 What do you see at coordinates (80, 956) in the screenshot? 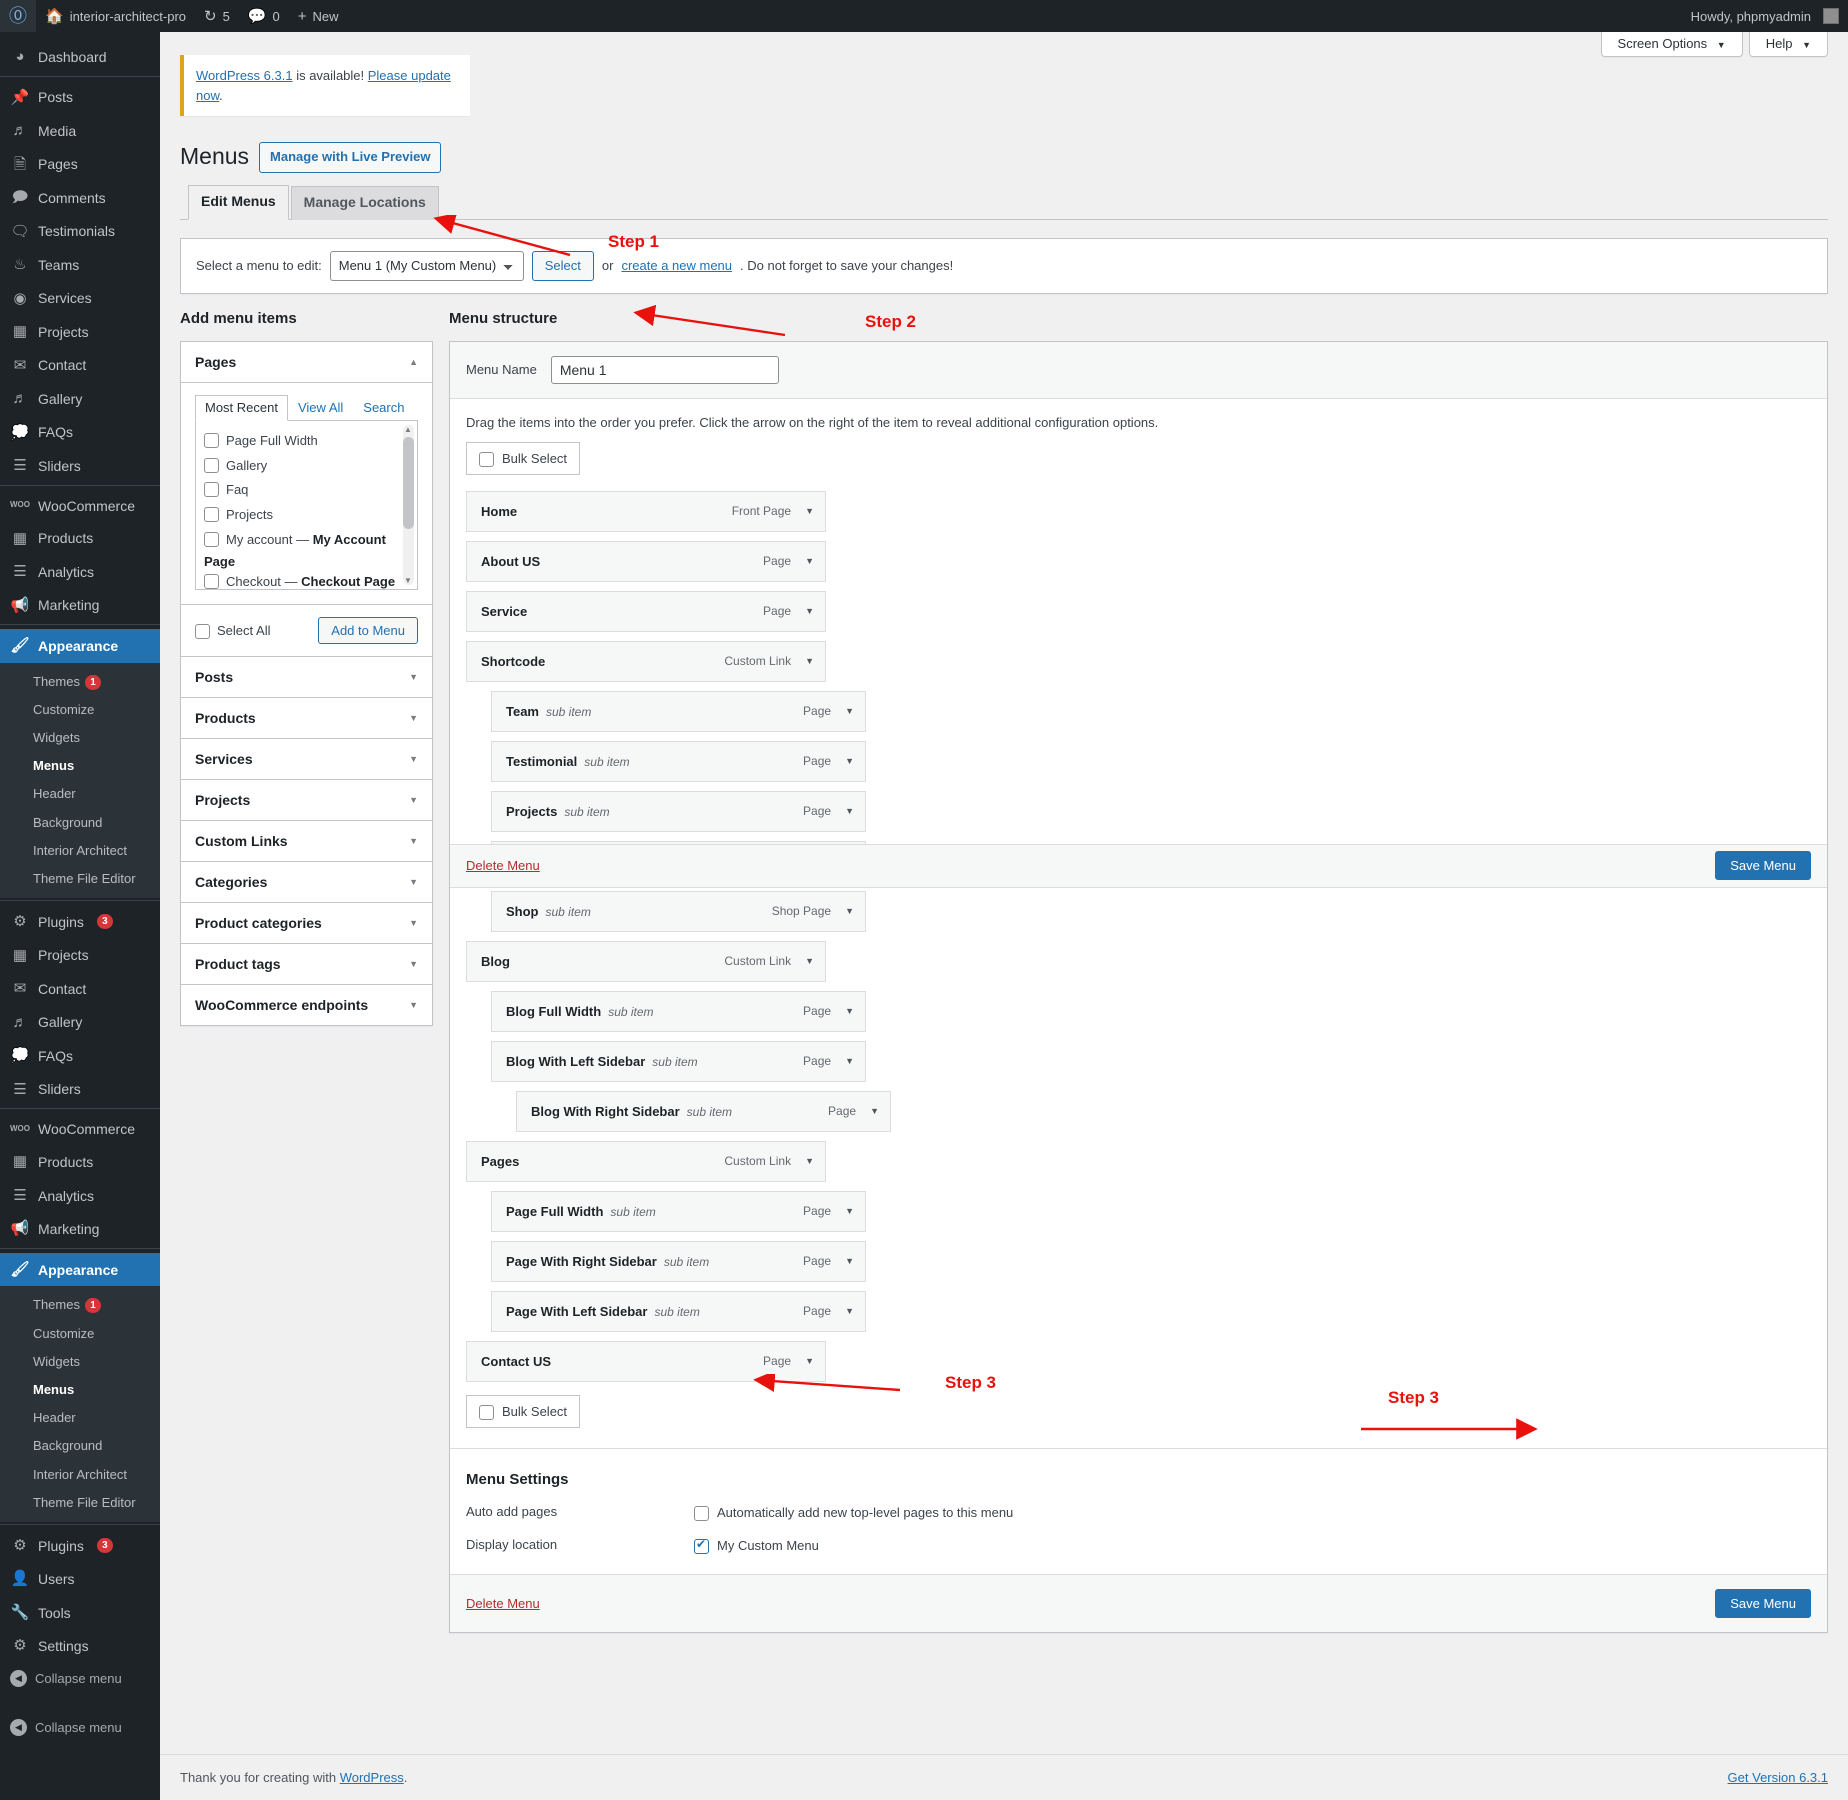
I see `sidebar-item-projects-2: ▦ Projects` at bounding box center [80, 956].